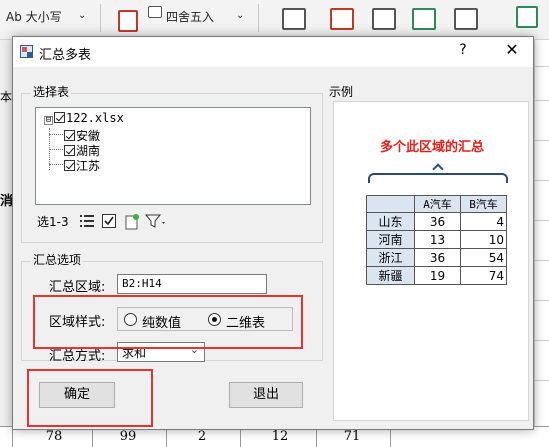 The image size is (549, 447). Describe the element at coordinates (132, 222) in the screenshot. I see `new-sheet-icon` at that location.